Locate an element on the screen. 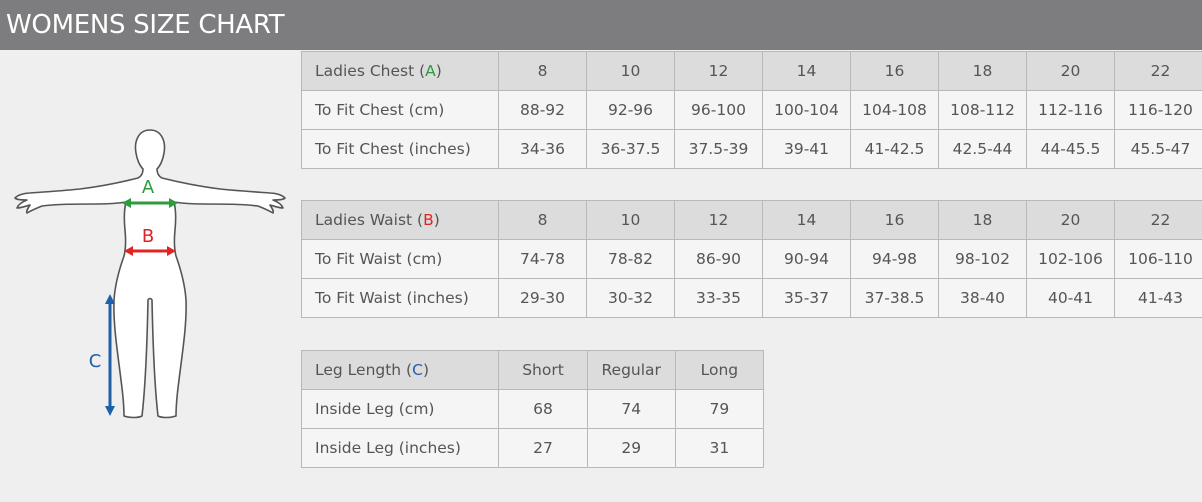 Image resolution: width=1202 pixels, height=502 pixels. table-cell: 41-42.5 is located at coordinates (894, 149).